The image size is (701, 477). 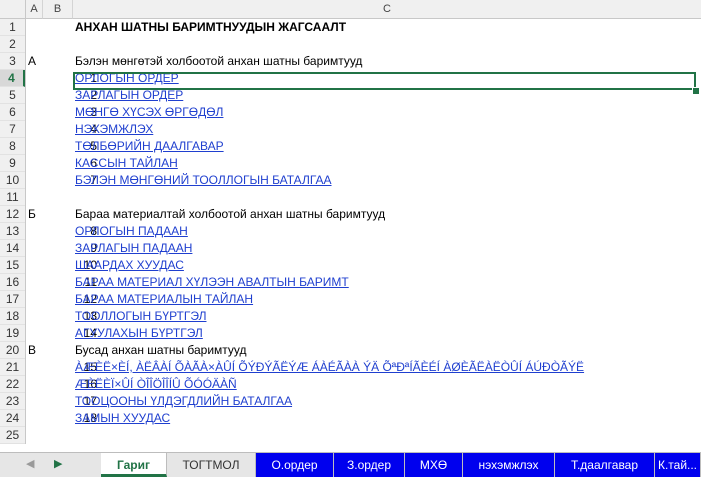 I want to click on sheet-row: 14 АГУУЛАХЫН БҮРТГЭЛ, so click(x=363, y=333).